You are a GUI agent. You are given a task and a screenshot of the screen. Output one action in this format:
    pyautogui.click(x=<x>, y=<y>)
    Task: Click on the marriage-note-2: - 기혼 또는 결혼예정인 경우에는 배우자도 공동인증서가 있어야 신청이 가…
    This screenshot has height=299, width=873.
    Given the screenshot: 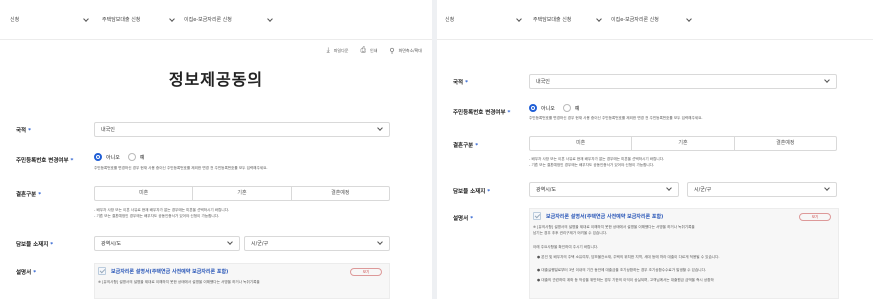 What is the action you would take?
    pyautogui.click(x=157, y=216)
    